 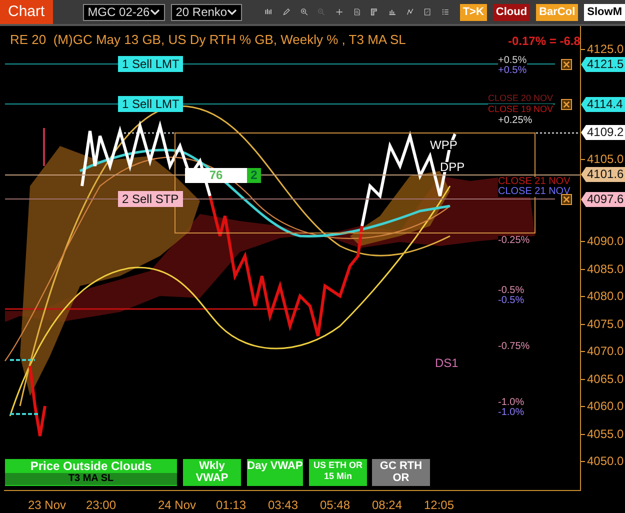 I want to click on price-marker: 4101.6, so click(x=603, y=174).